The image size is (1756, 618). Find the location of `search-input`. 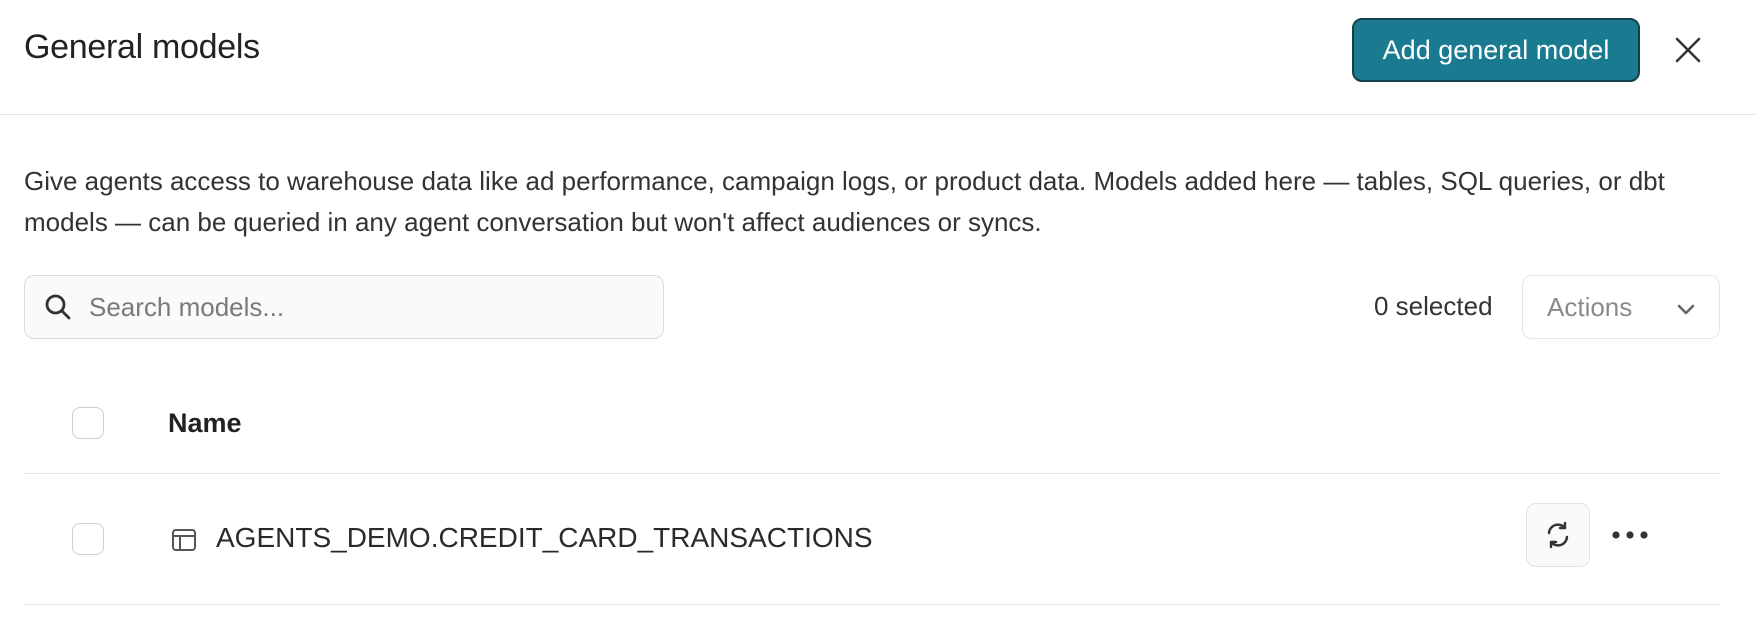

search-input is located at coordinates (369, 307).